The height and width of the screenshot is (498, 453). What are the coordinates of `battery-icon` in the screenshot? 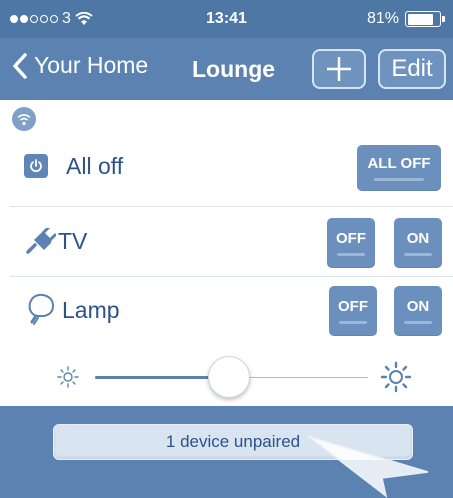 It's located at (425, 19).